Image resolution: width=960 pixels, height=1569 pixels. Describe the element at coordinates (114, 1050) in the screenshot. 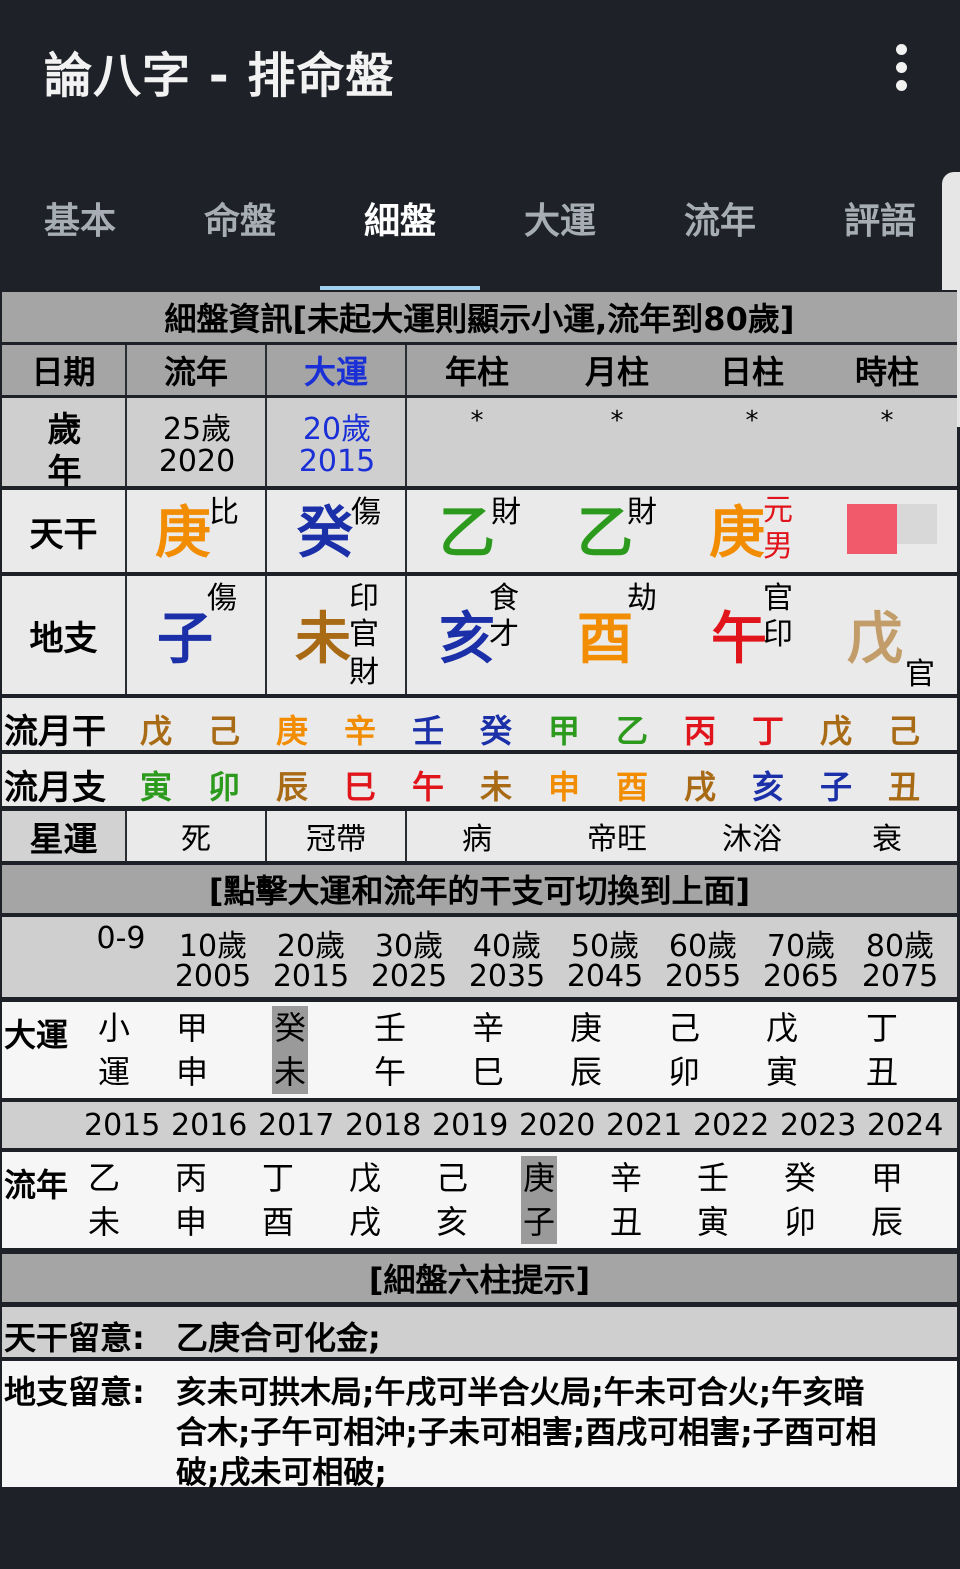

I see `dayun-pillar: 小運` at that location.